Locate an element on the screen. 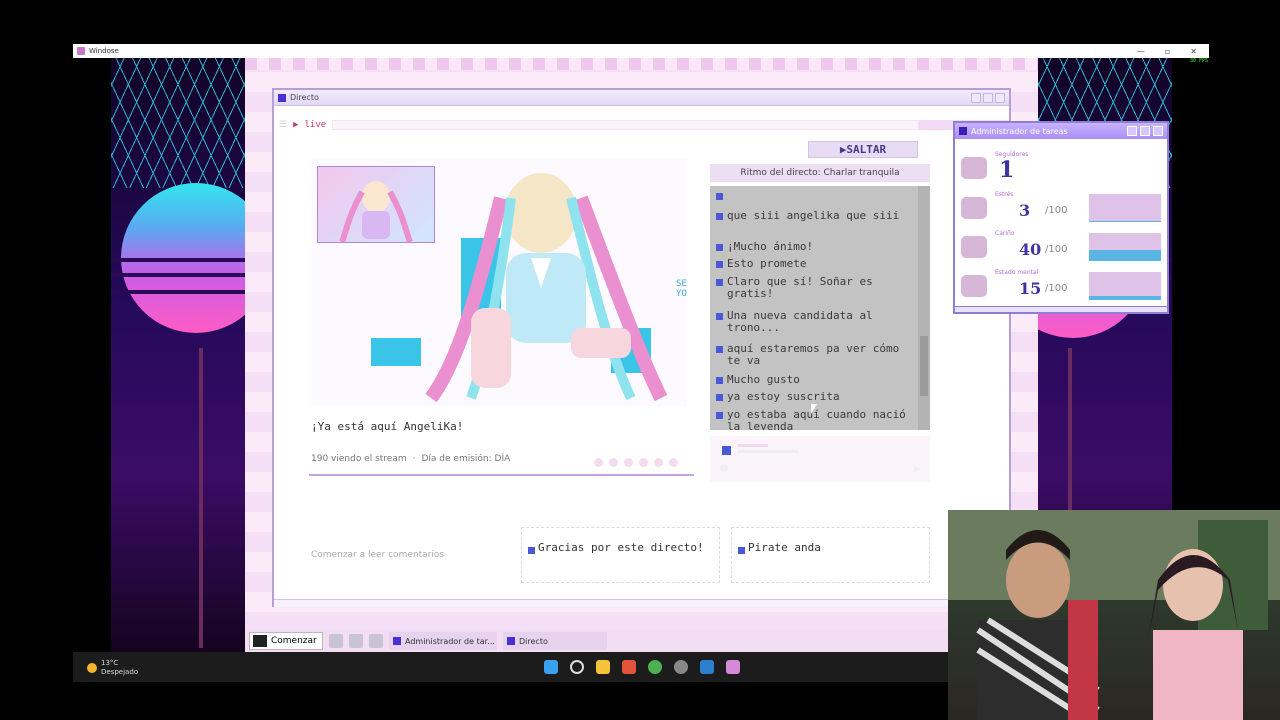 The width and height of the screenshot is (1280, 720). live-bar: ☰ ▶ live is located at coordinates (599, 125).